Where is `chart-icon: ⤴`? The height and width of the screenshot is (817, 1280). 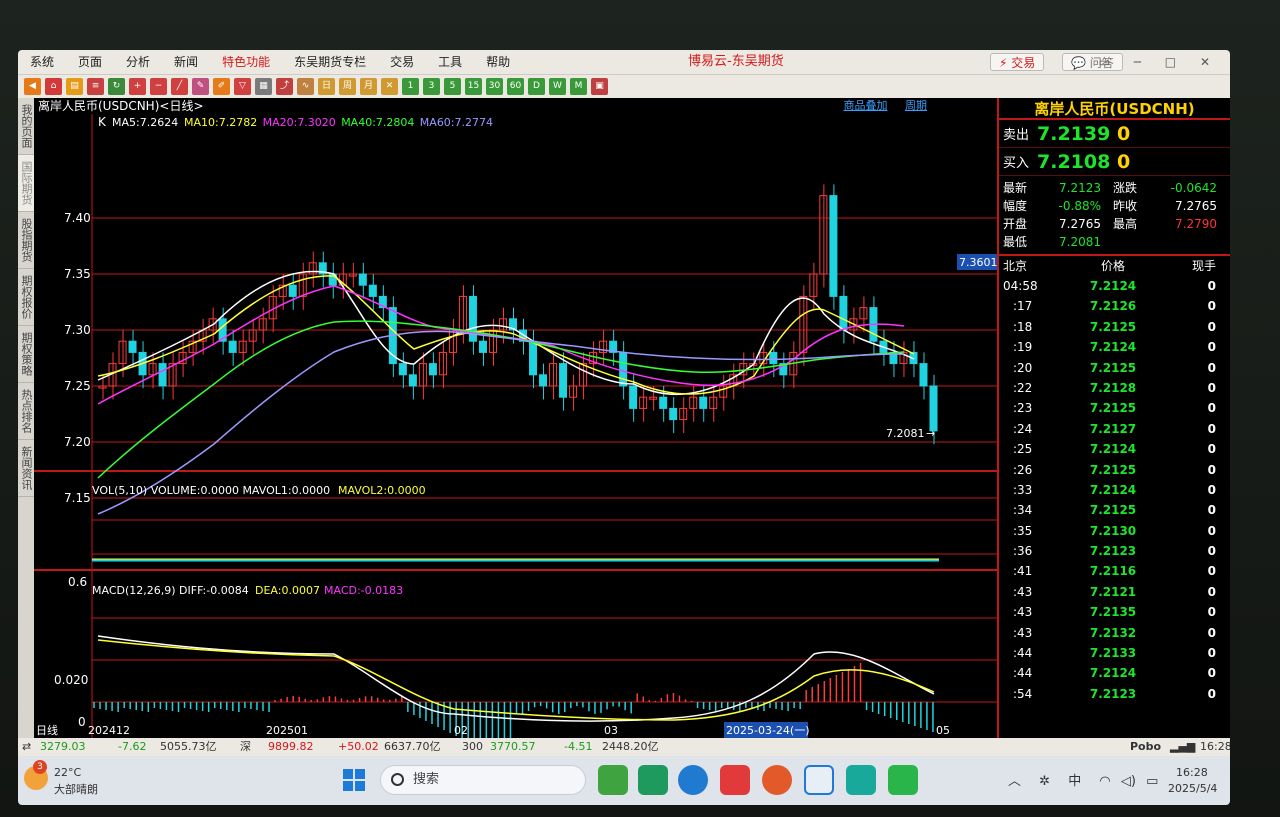
chart-icon: ⤴ is located at coordinates (284, 86).